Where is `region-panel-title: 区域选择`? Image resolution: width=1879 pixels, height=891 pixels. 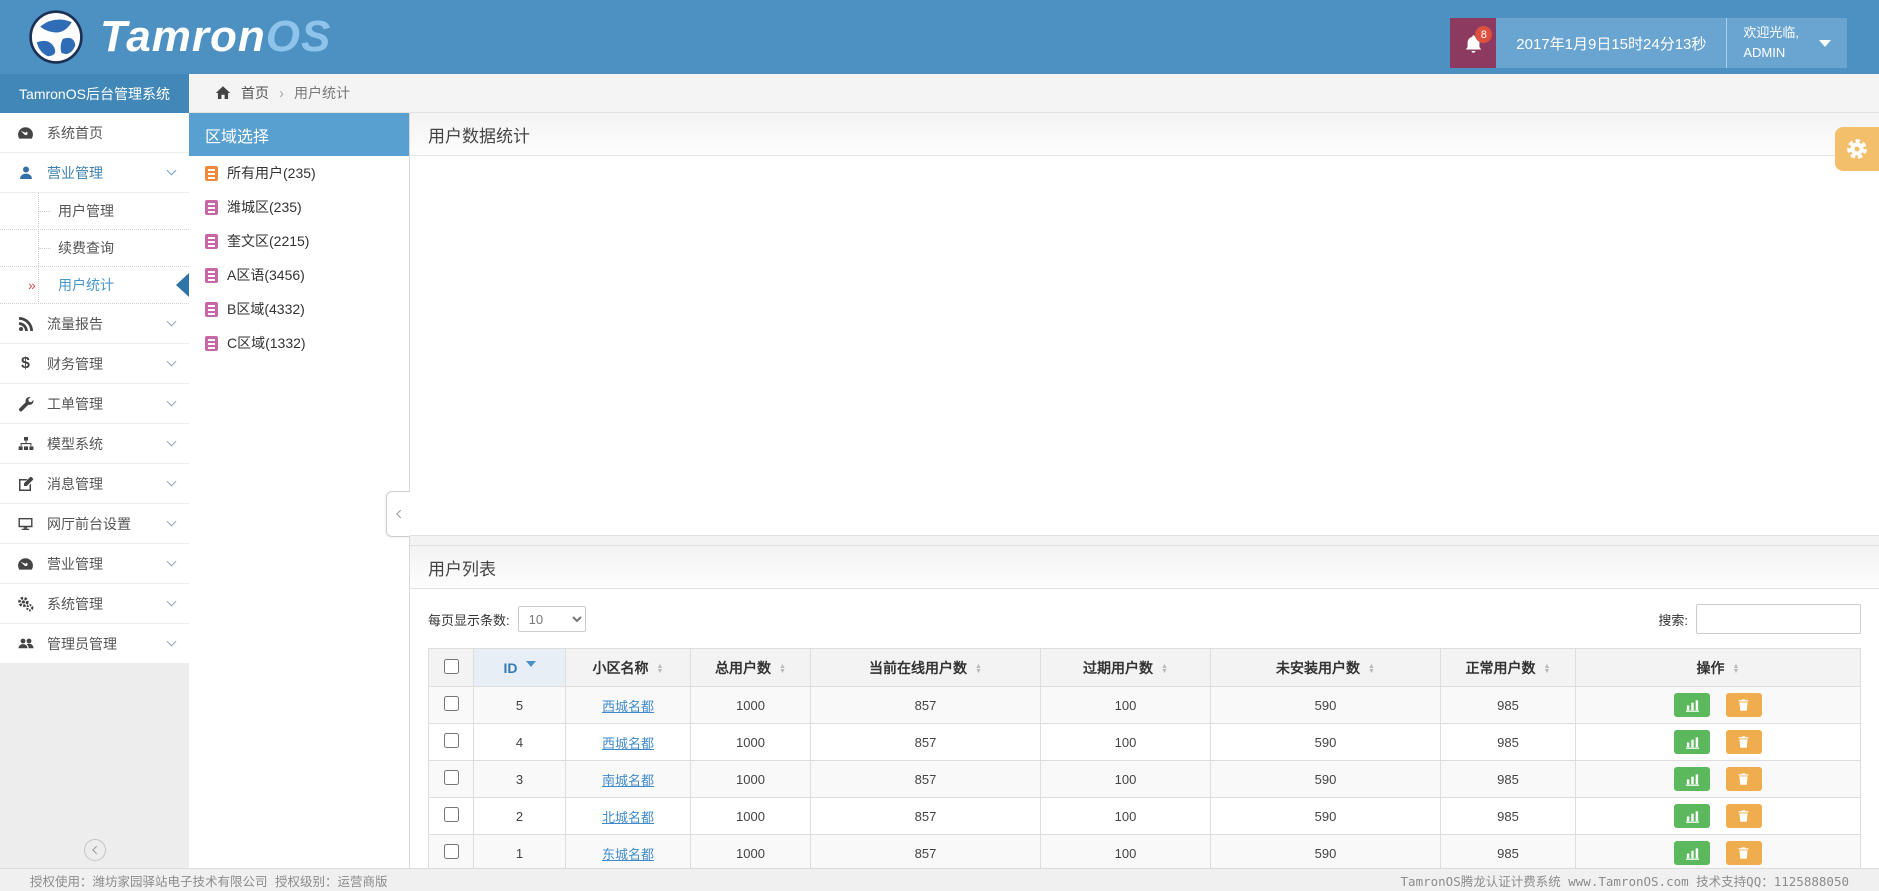 region-panel-title: 区域选择 is located at coordinates (299, 134).